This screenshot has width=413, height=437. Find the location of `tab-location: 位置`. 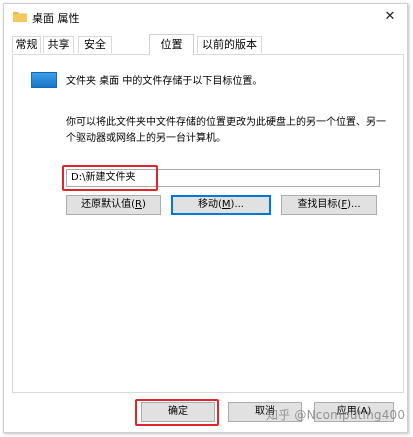

tab-location: 位置 is located at coordinates (171, 44).